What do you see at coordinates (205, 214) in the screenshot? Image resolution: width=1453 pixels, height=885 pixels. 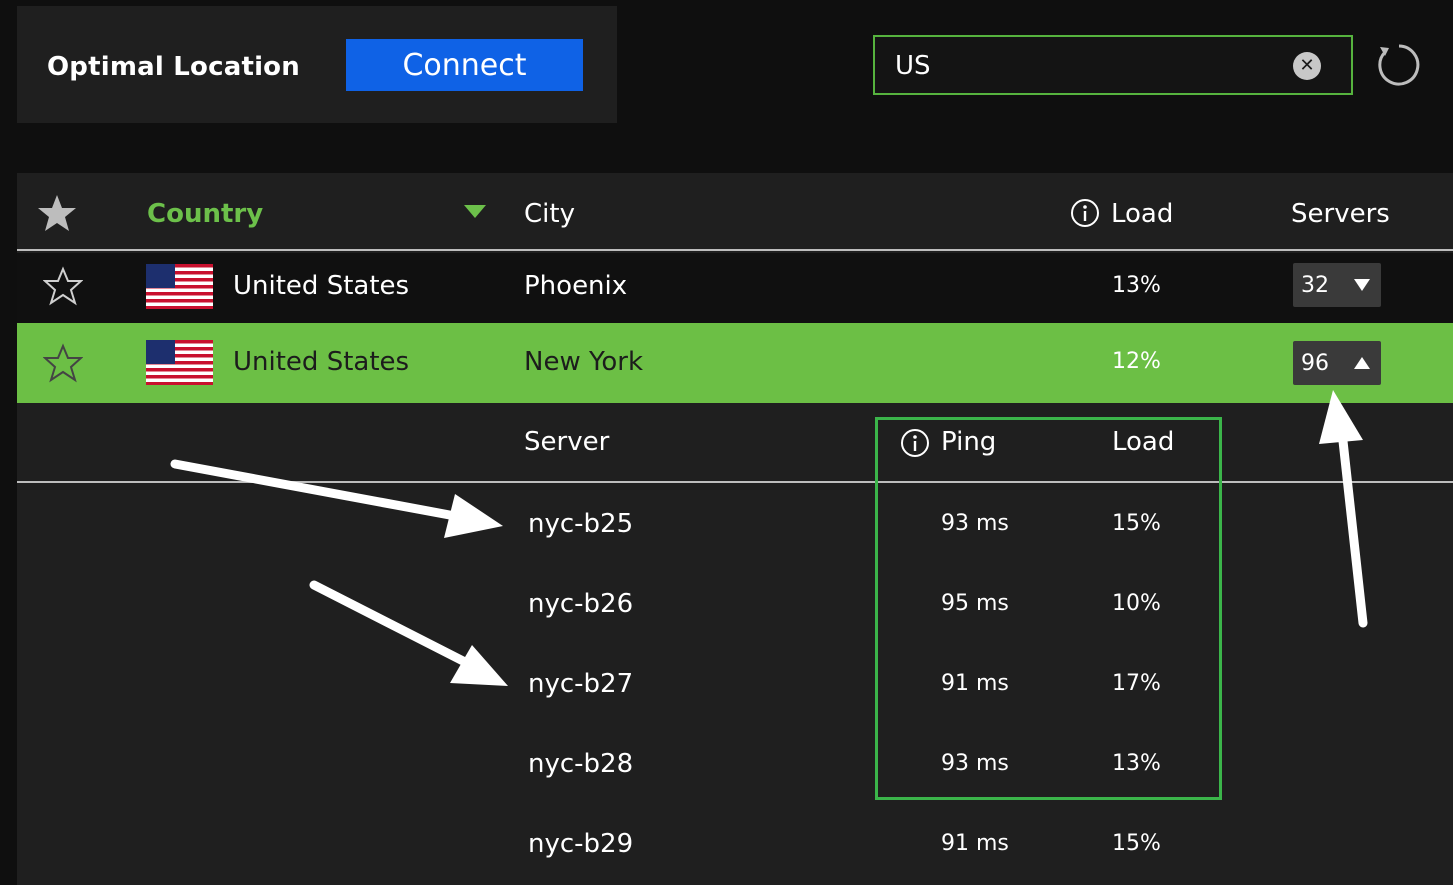 I see `column-header-country: Country` at bounding box center [205, 214].